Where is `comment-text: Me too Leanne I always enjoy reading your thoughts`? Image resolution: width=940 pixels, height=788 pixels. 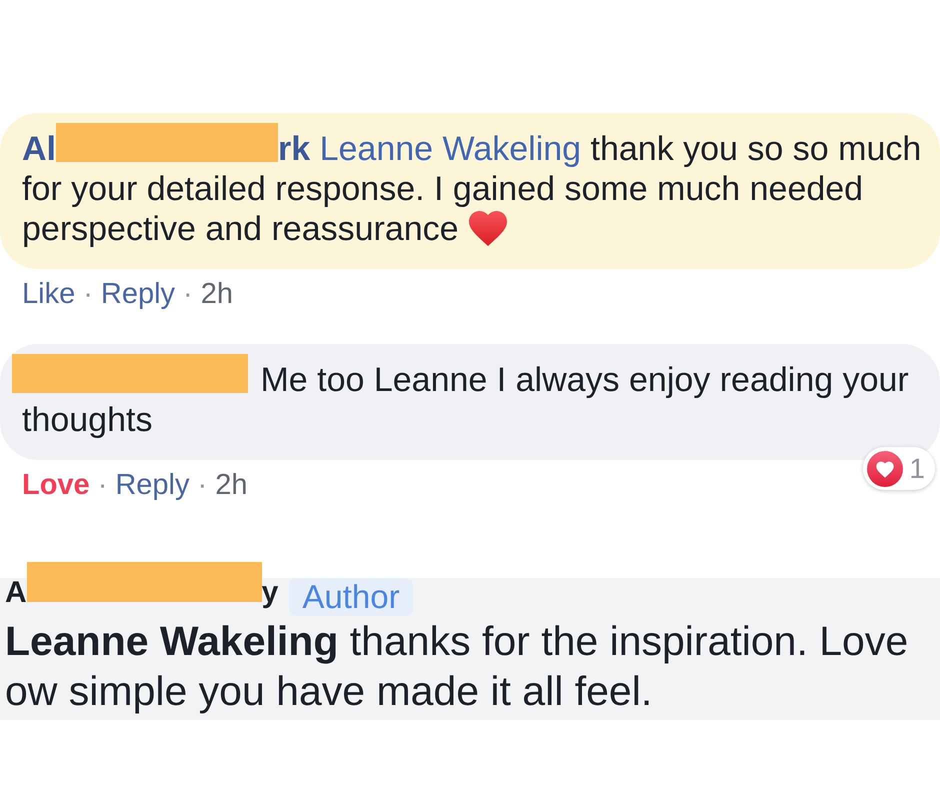 comment-text: Me too Leanne I always enjoy reading your thoughts is located at coordinates (475, 400).